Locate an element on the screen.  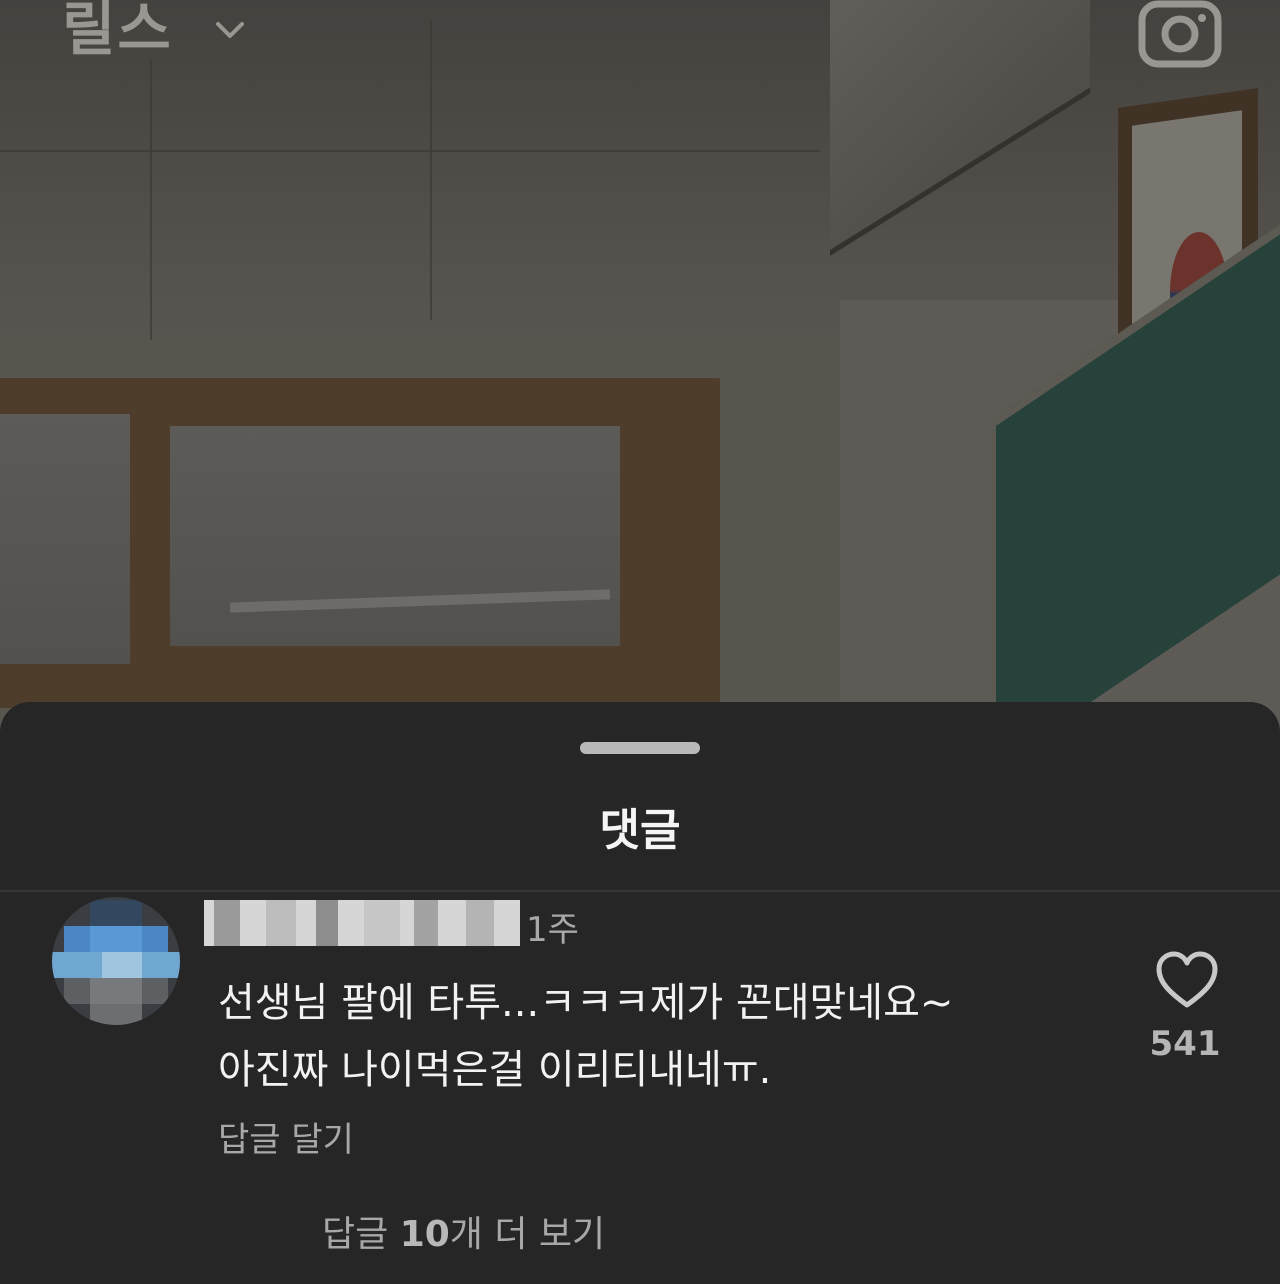
avatar is located at coordinates (116, 961).